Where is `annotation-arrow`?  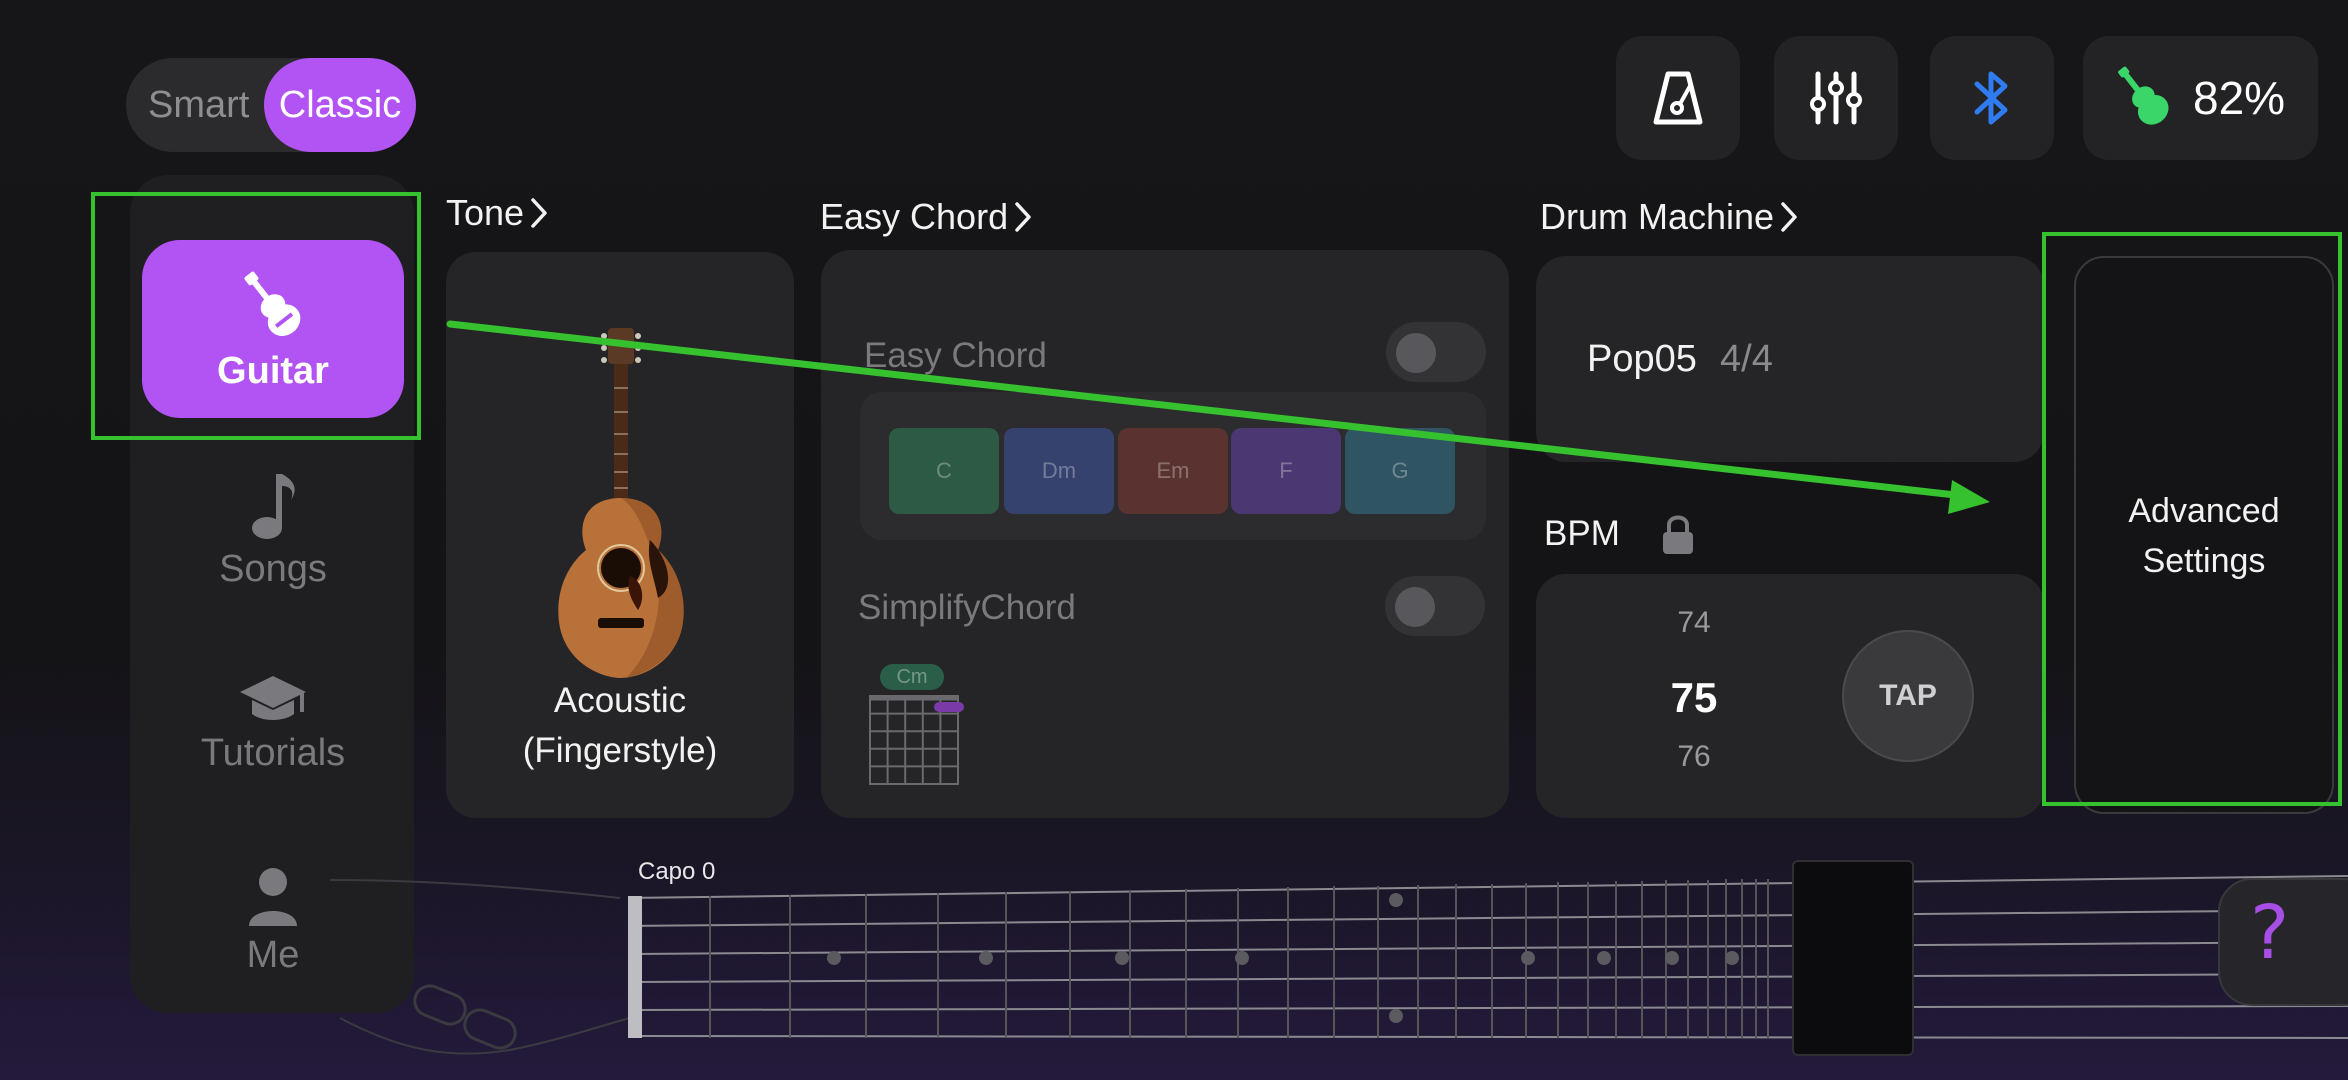 annotation-arrow is located at coordinates (1218, 417).